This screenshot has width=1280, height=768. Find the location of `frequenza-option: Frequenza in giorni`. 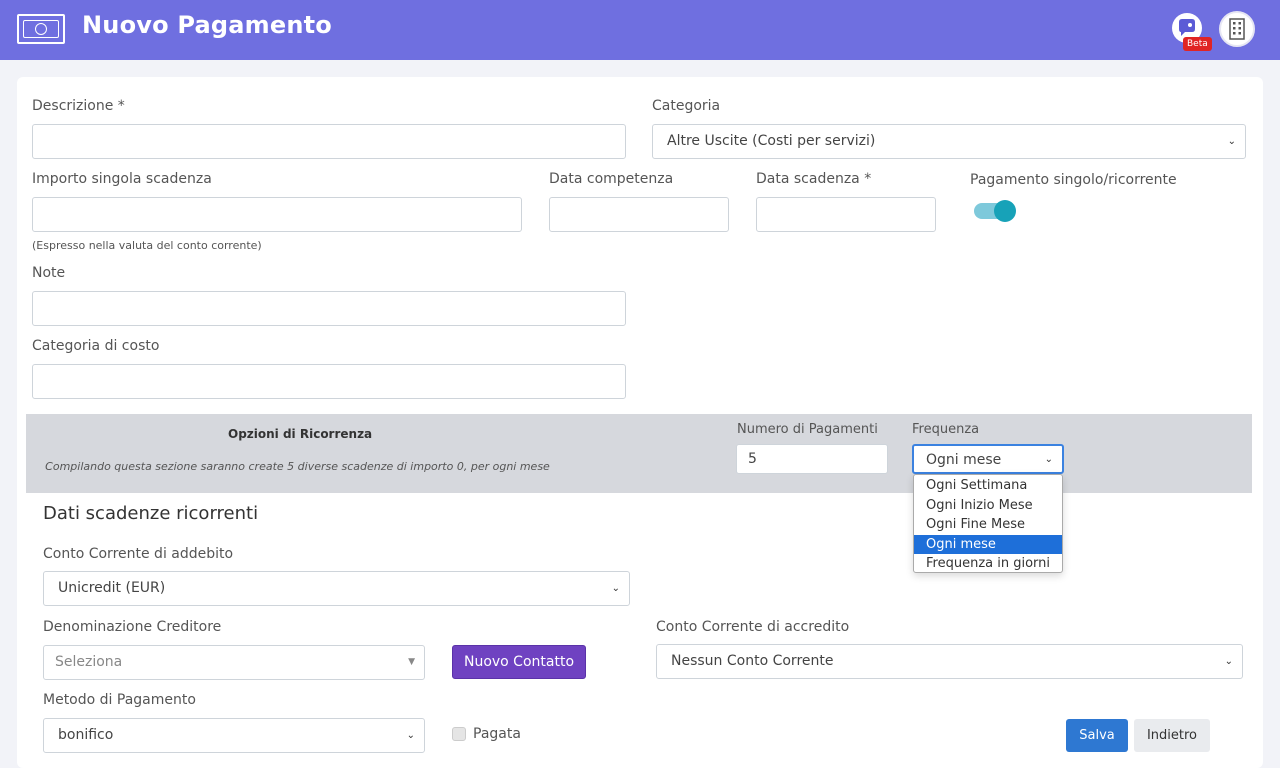

frequenza-option: Frequenza in giorni is located at coordinates (988, 564).